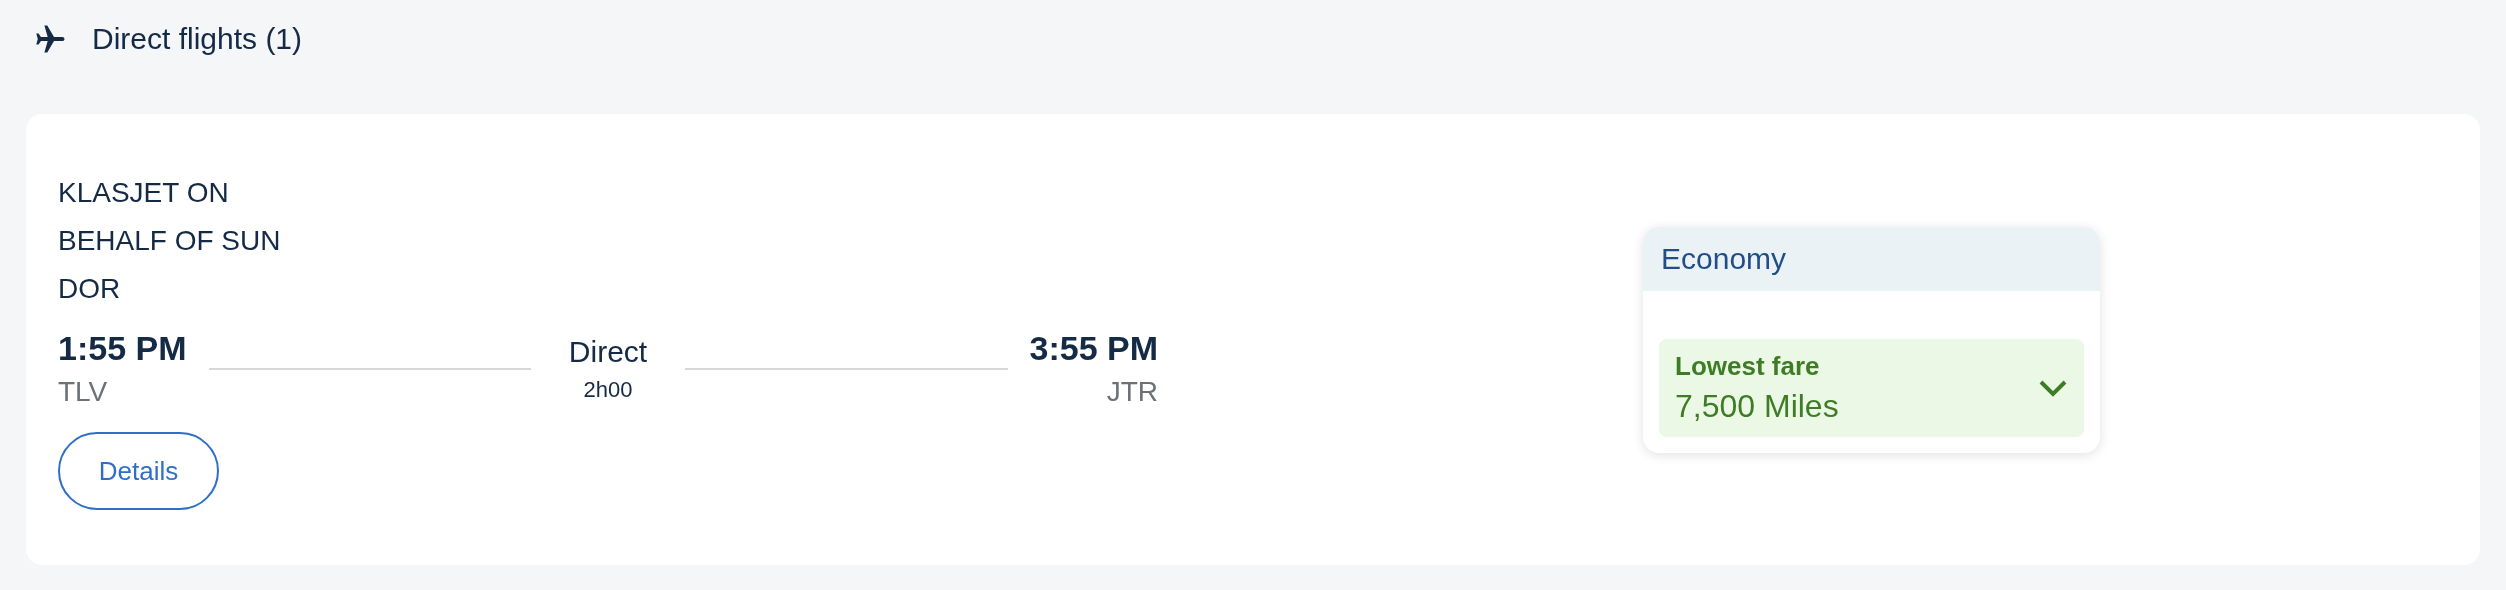 This screenshot has height=590, width=2506. Describe the element at coordinates (170, 241) in the screenshot. I see `airline-name: BEHALF OF SUN` at that location.